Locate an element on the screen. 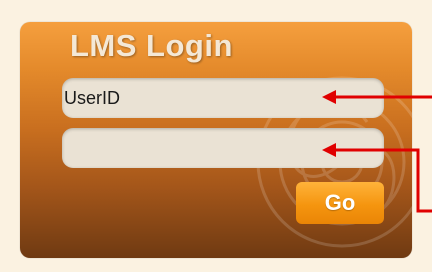  login-title: LMS Login is located at coordinates (151, 45).